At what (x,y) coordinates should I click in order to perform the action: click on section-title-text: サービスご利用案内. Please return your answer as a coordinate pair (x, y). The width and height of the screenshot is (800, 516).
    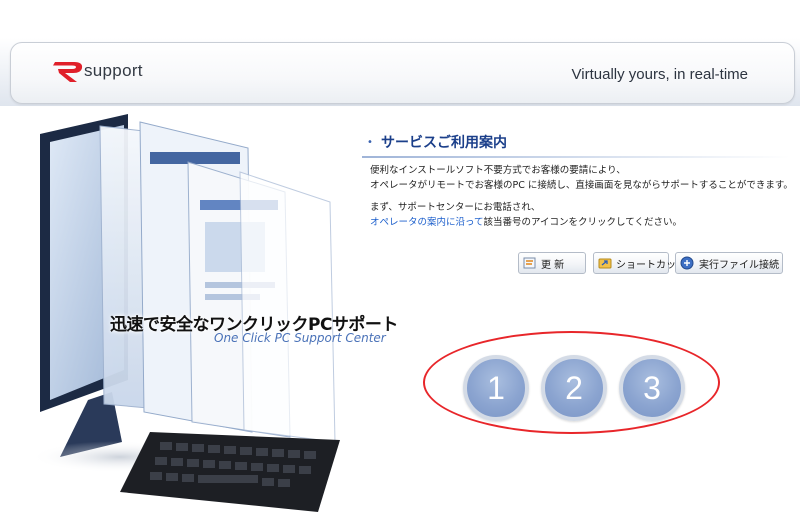
    Looking at the image, I should click on (444, 143).